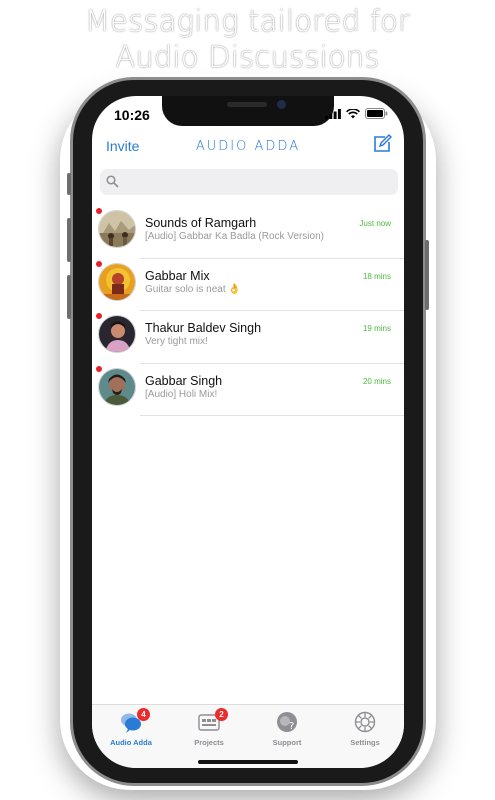 This screenshot has height=800, width=495. I want to click on conversation-preview: Guitar solo is neat 👌, so click(193, 289).